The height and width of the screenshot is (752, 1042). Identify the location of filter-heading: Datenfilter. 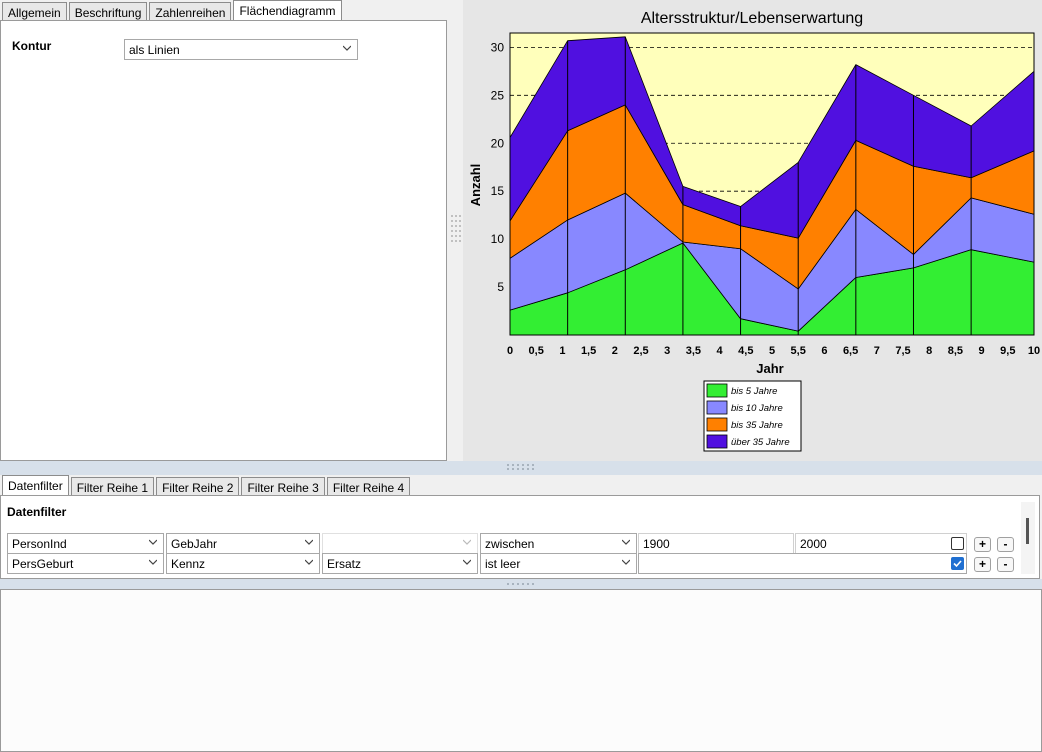
(37, 512).